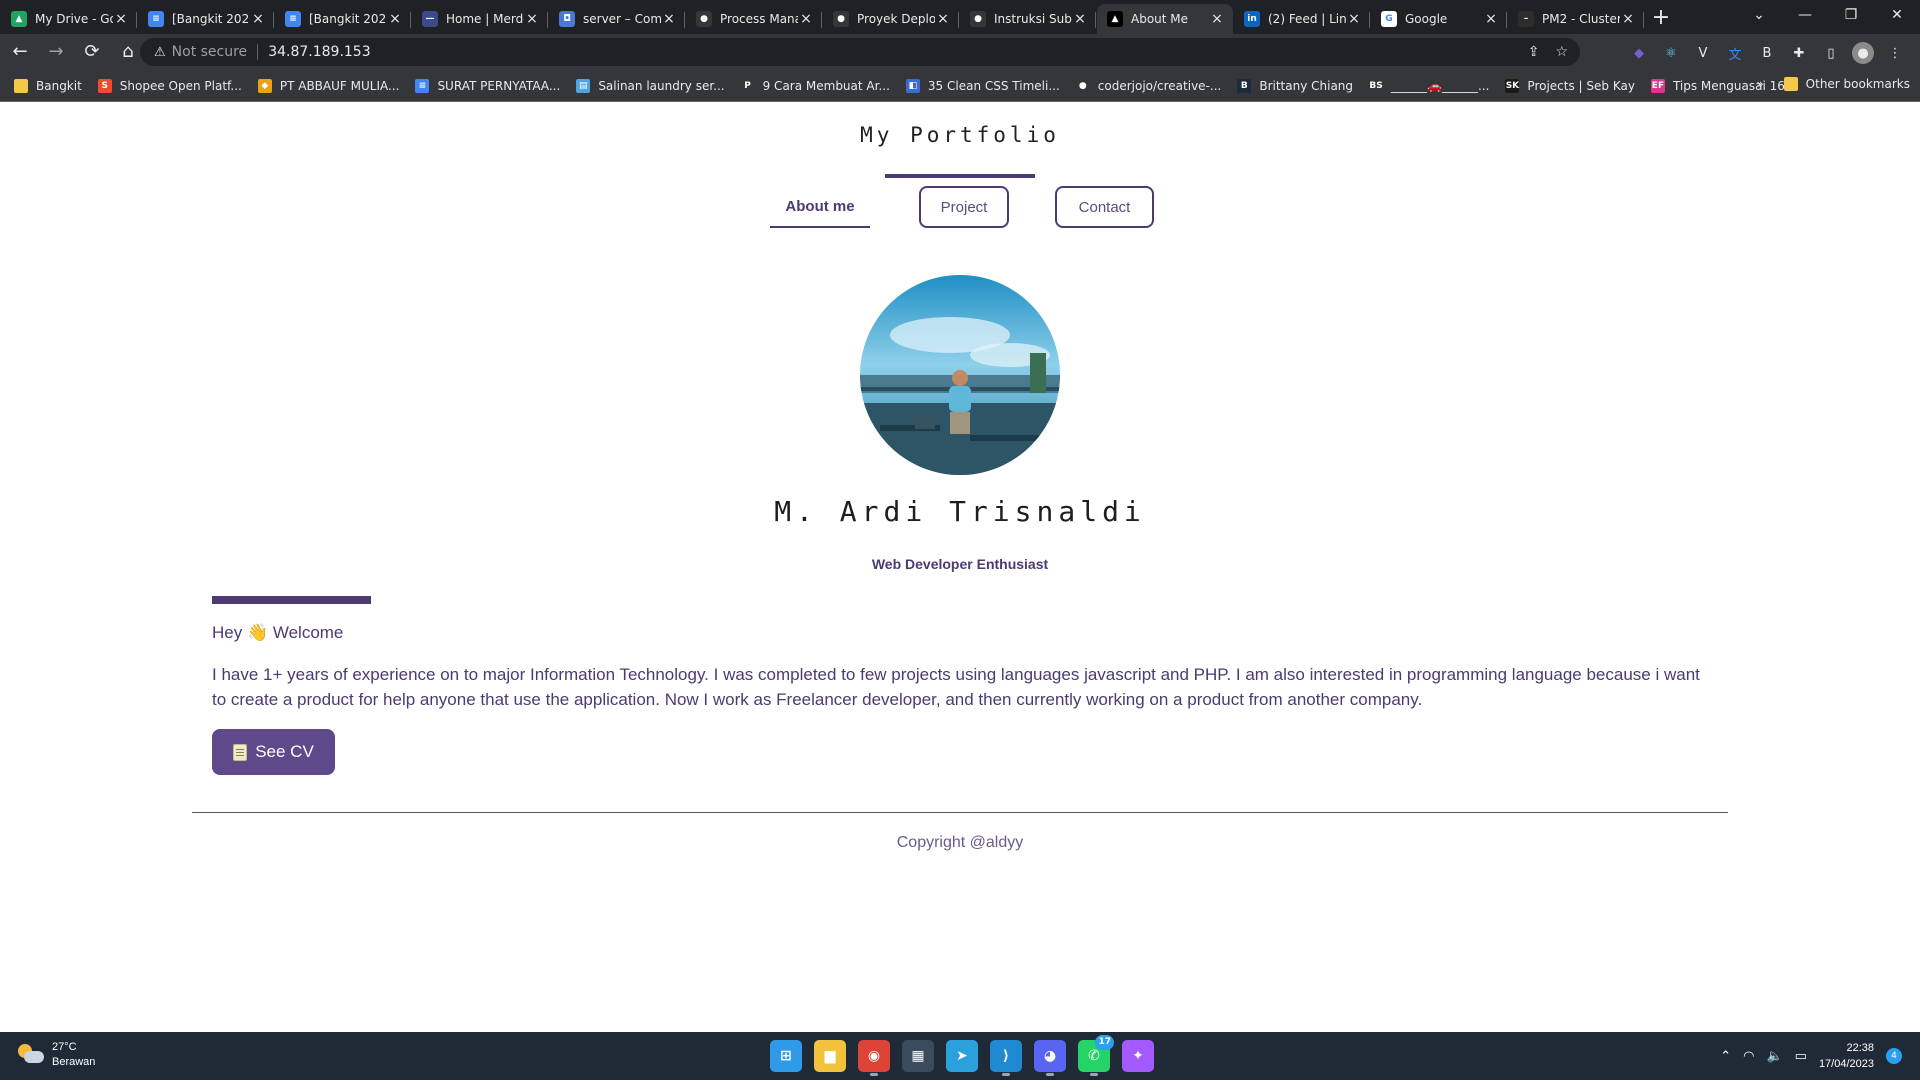 This screenshot has width=1920, height=1080. Describe the element at coordinates (1801, 1056) in the screenshot. I see `battery-icon: ▭` at that location.